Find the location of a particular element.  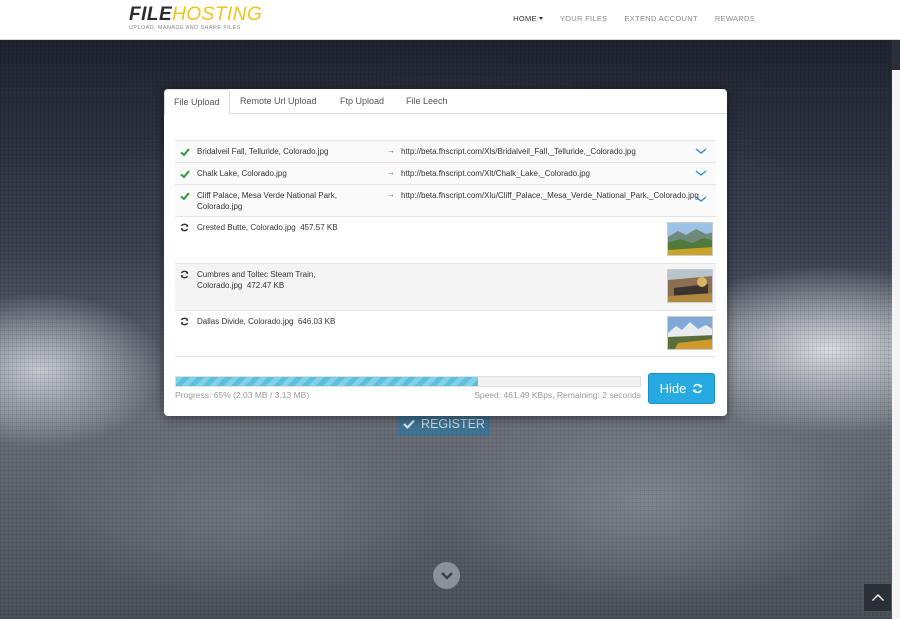

logo-hosting-text: HOSTING is located at coordinates (217, 14).